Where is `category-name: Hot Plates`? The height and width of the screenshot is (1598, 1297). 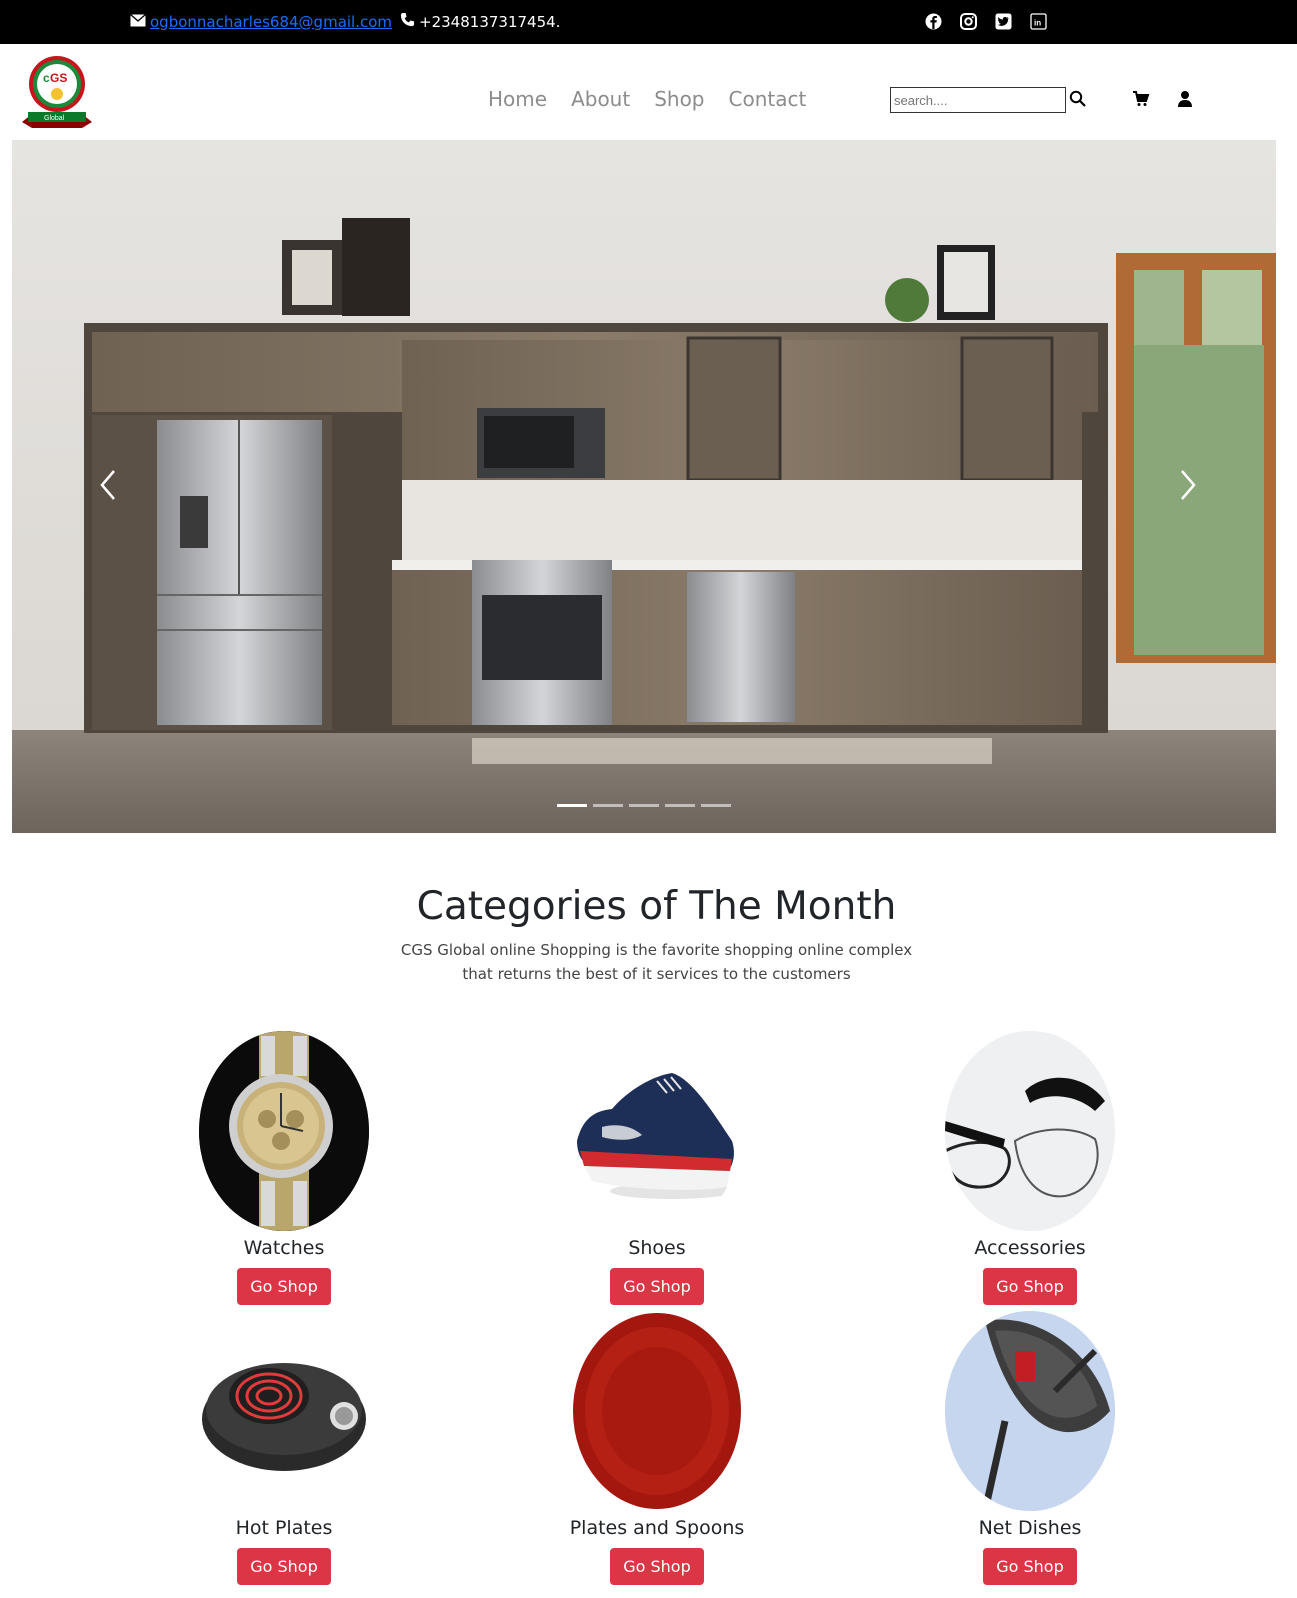 category-name: Hot Plates is located at coordinates (284, 1528).